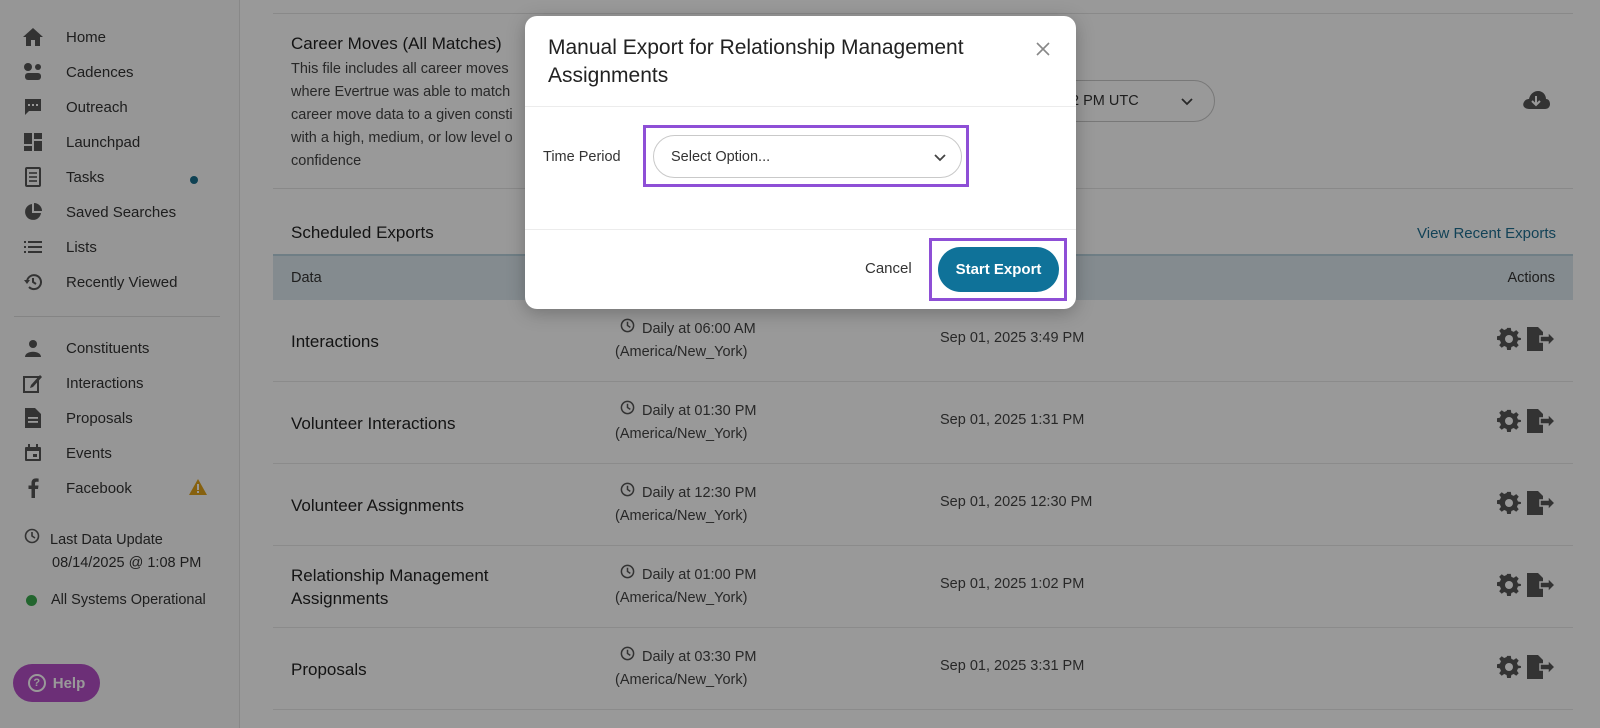  I want to click on close-icon, so click(1043, 51).